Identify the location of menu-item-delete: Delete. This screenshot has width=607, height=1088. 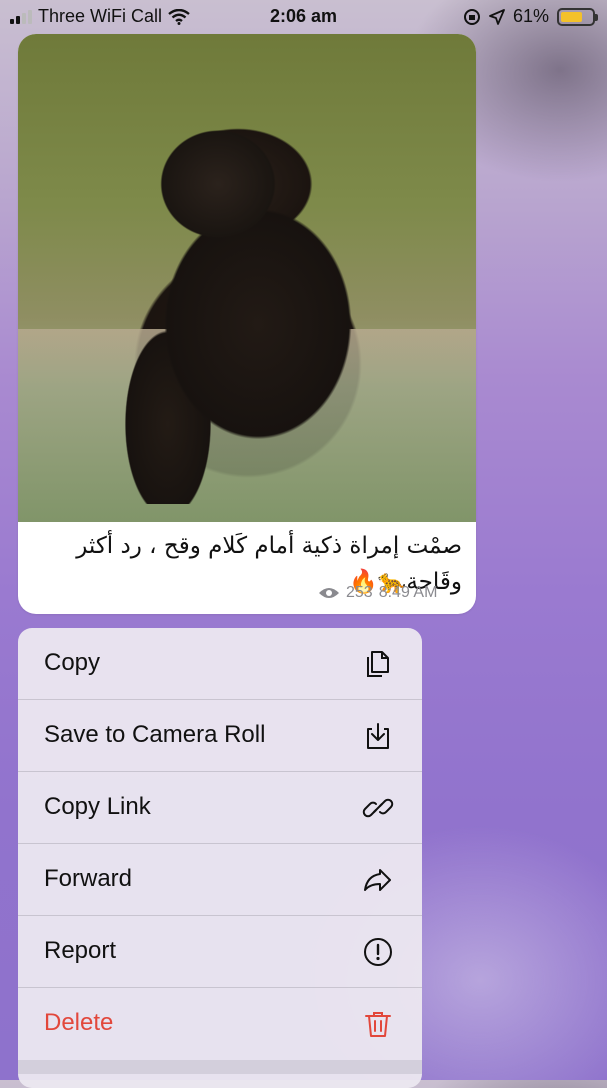
(220, 1024).